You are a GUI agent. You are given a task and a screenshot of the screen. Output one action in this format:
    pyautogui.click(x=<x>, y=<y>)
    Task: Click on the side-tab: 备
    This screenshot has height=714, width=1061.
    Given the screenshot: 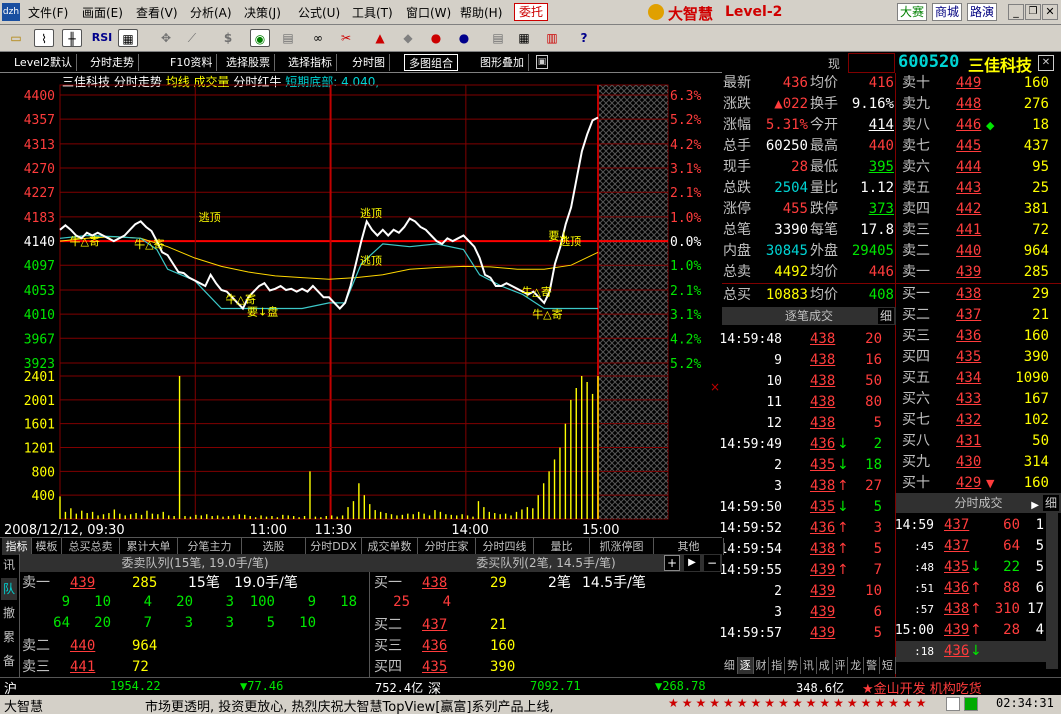 What is the action you would take?
    pyautogui.click(x=9, y=661)
    